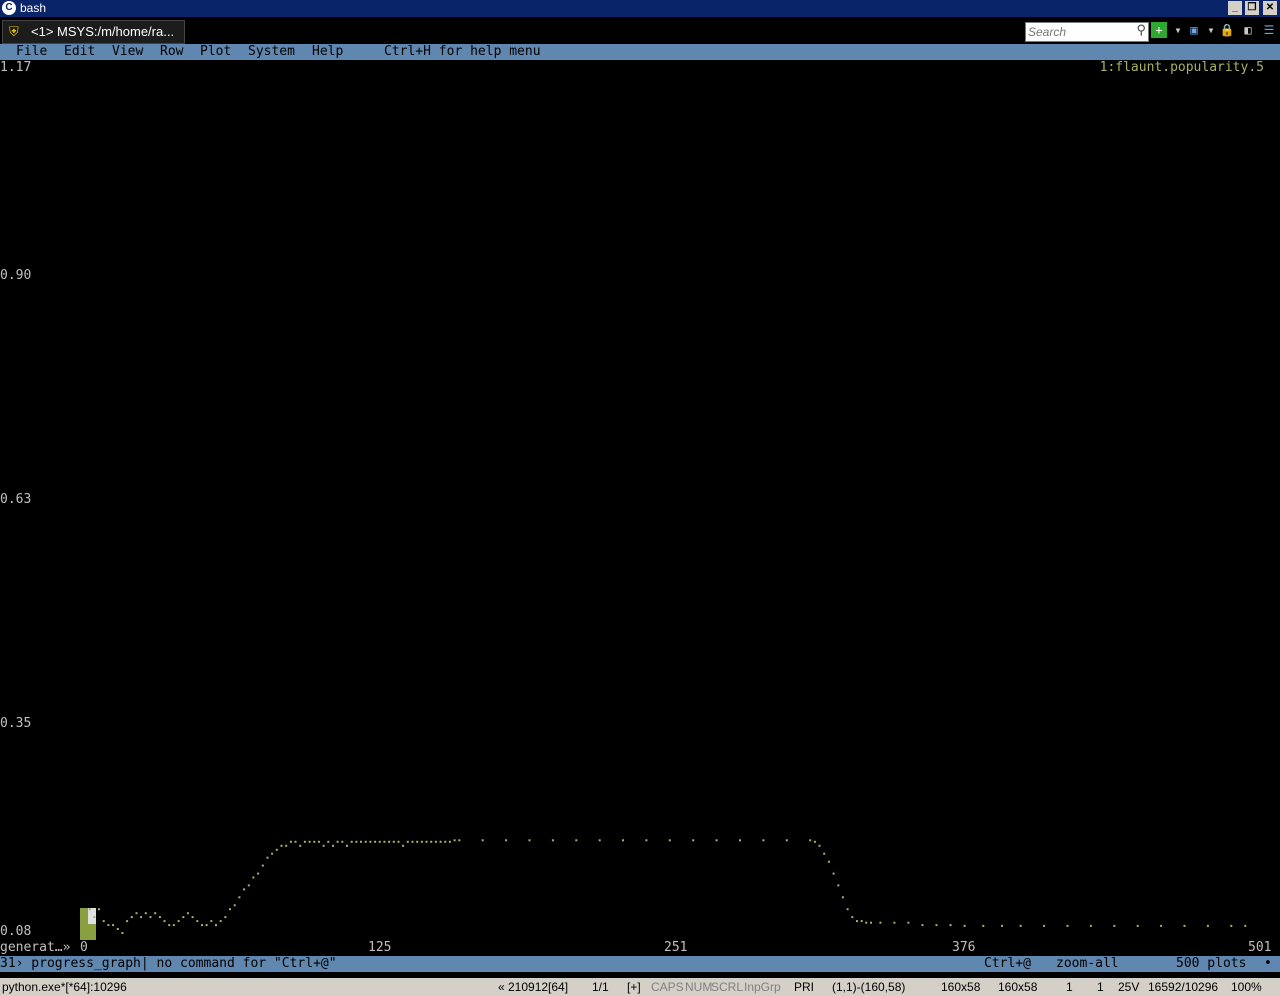 The image size is (1280, 996). I want to click on plot-chart, so click(667, 886).